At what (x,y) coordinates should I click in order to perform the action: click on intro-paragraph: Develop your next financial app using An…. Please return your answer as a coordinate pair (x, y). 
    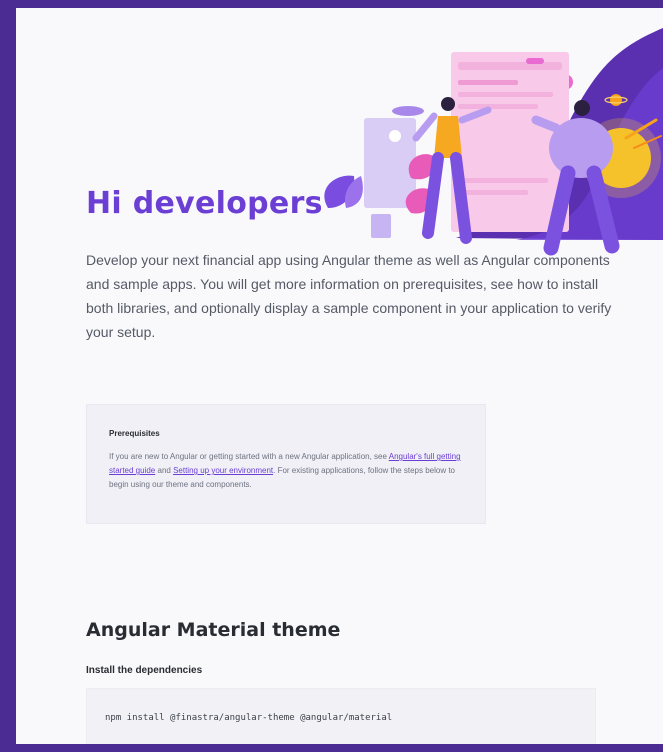
    Looking at the image, I should click on (349, 296).